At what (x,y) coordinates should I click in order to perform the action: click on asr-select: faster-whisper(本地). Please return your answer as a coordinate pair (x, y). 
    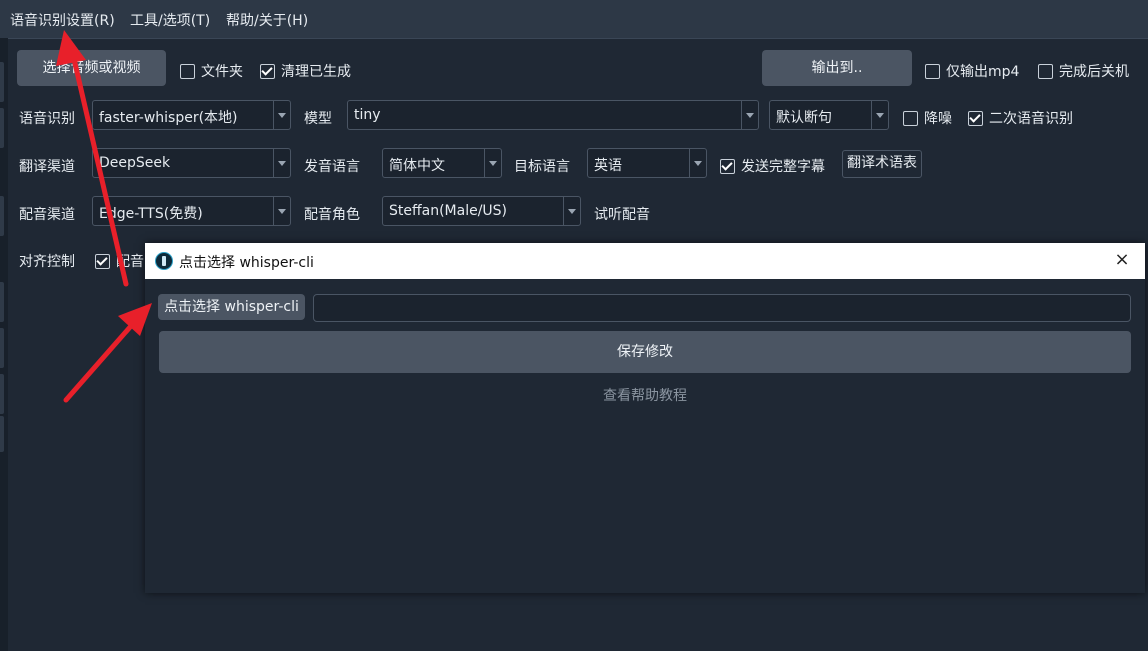
    Looking at the image, I should click on (191, 115).